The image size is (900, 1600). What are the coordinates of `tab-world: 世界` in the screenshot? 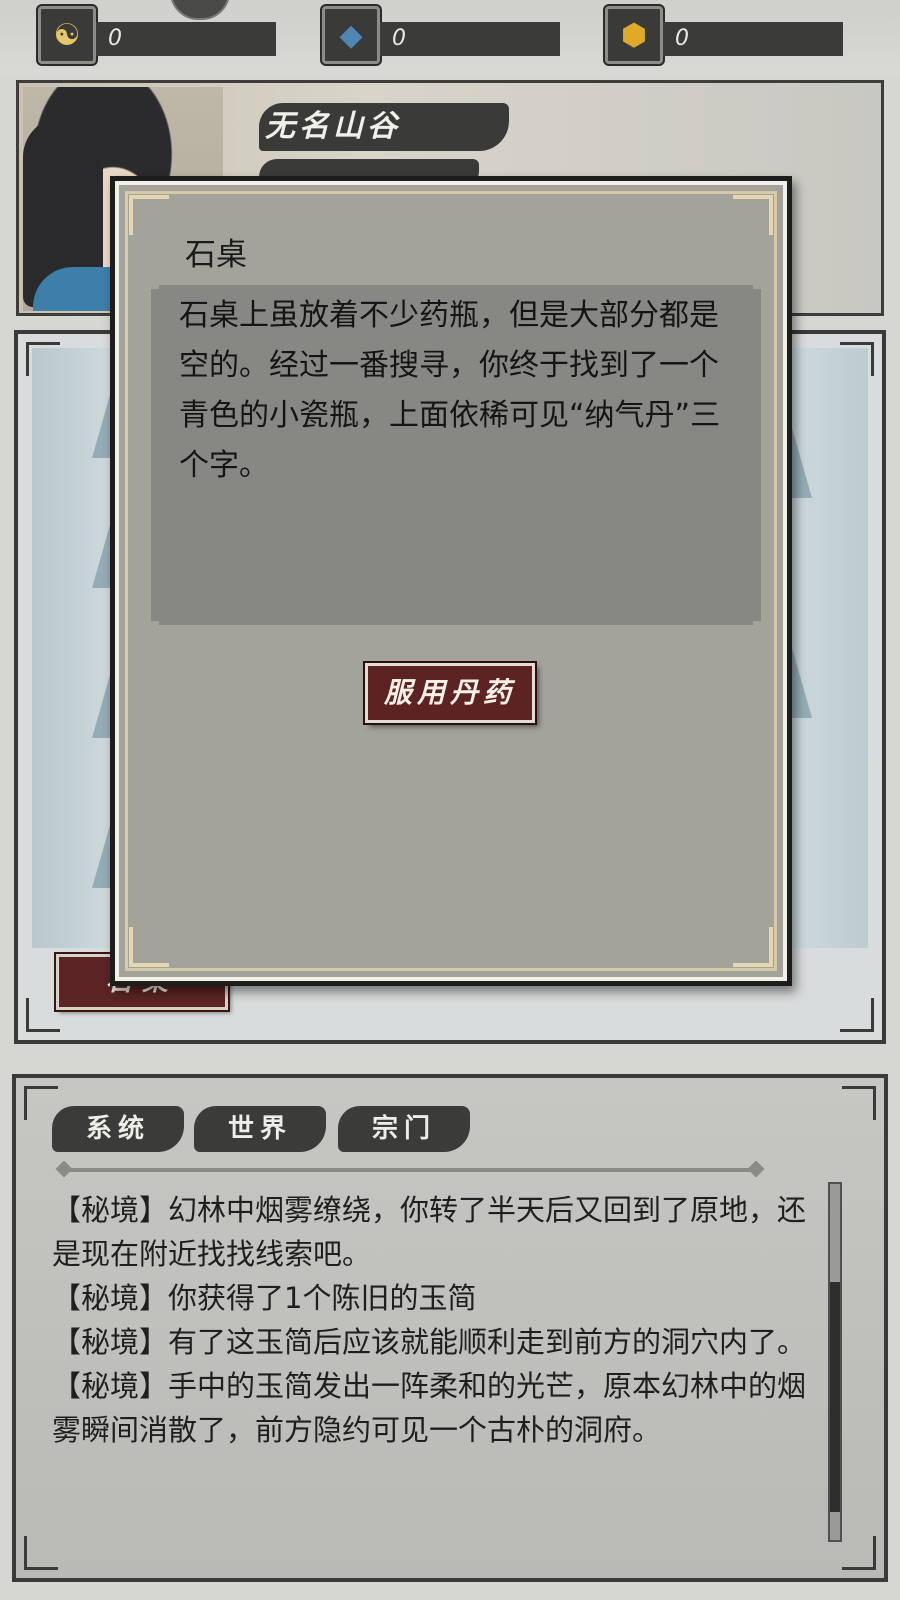 It's located at (260, 1129).